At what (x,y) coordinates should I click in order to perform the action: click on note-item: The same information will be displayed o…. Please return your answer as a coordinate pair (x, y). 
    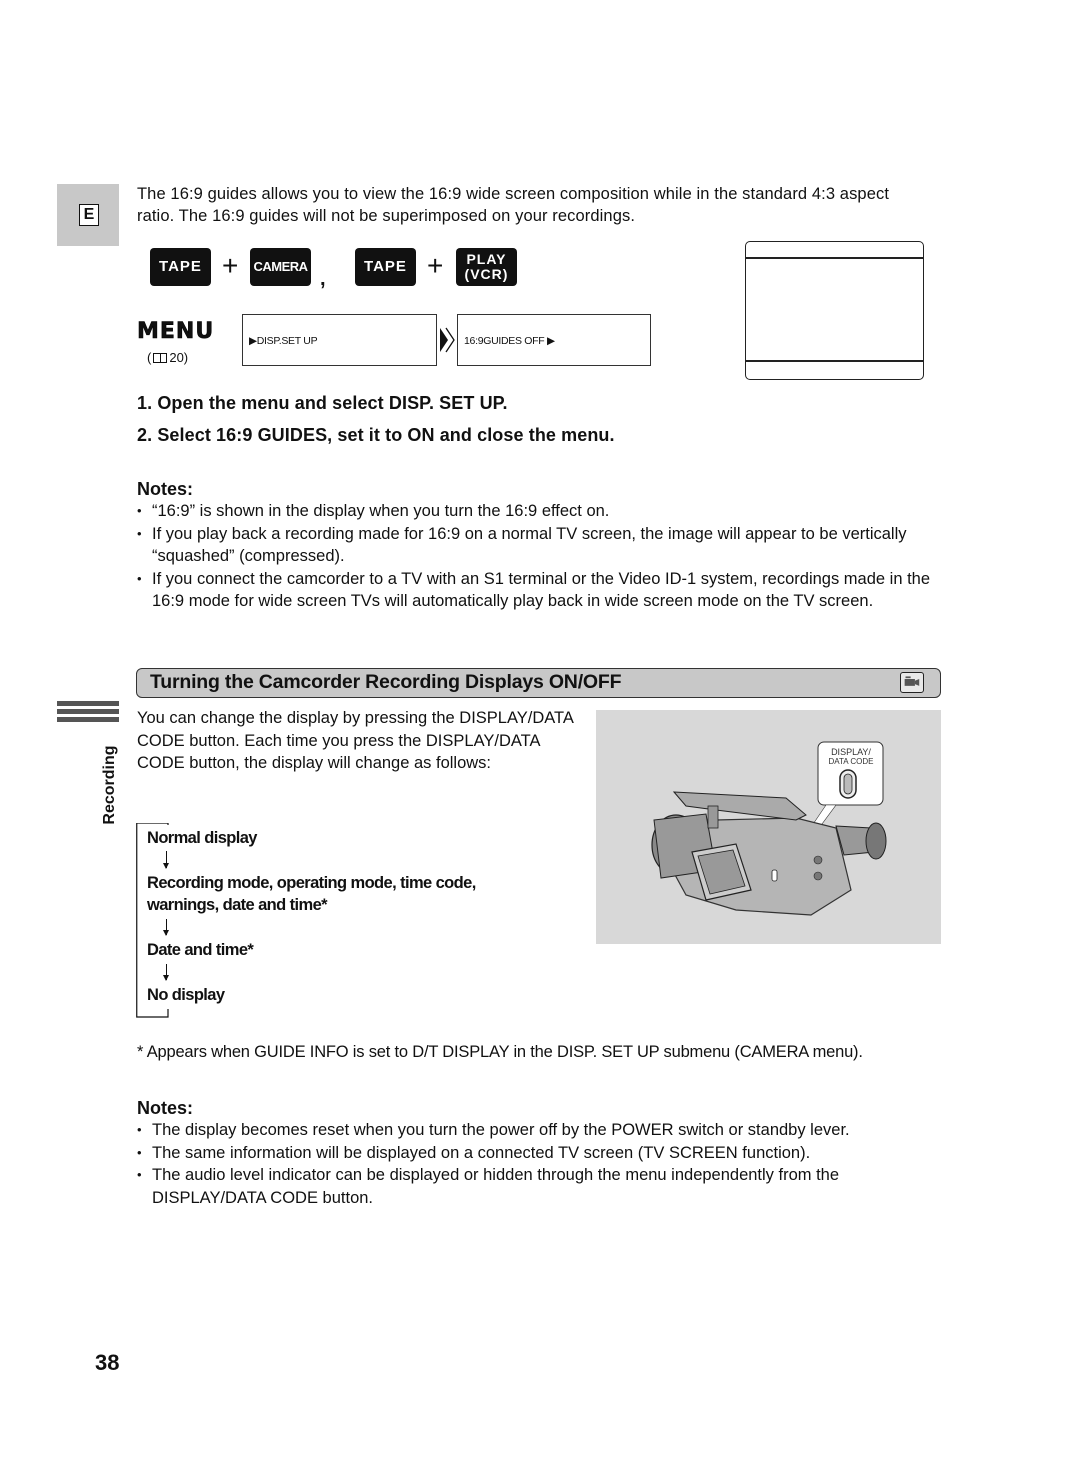
    Looking at the image, I should click on (537, 1153).